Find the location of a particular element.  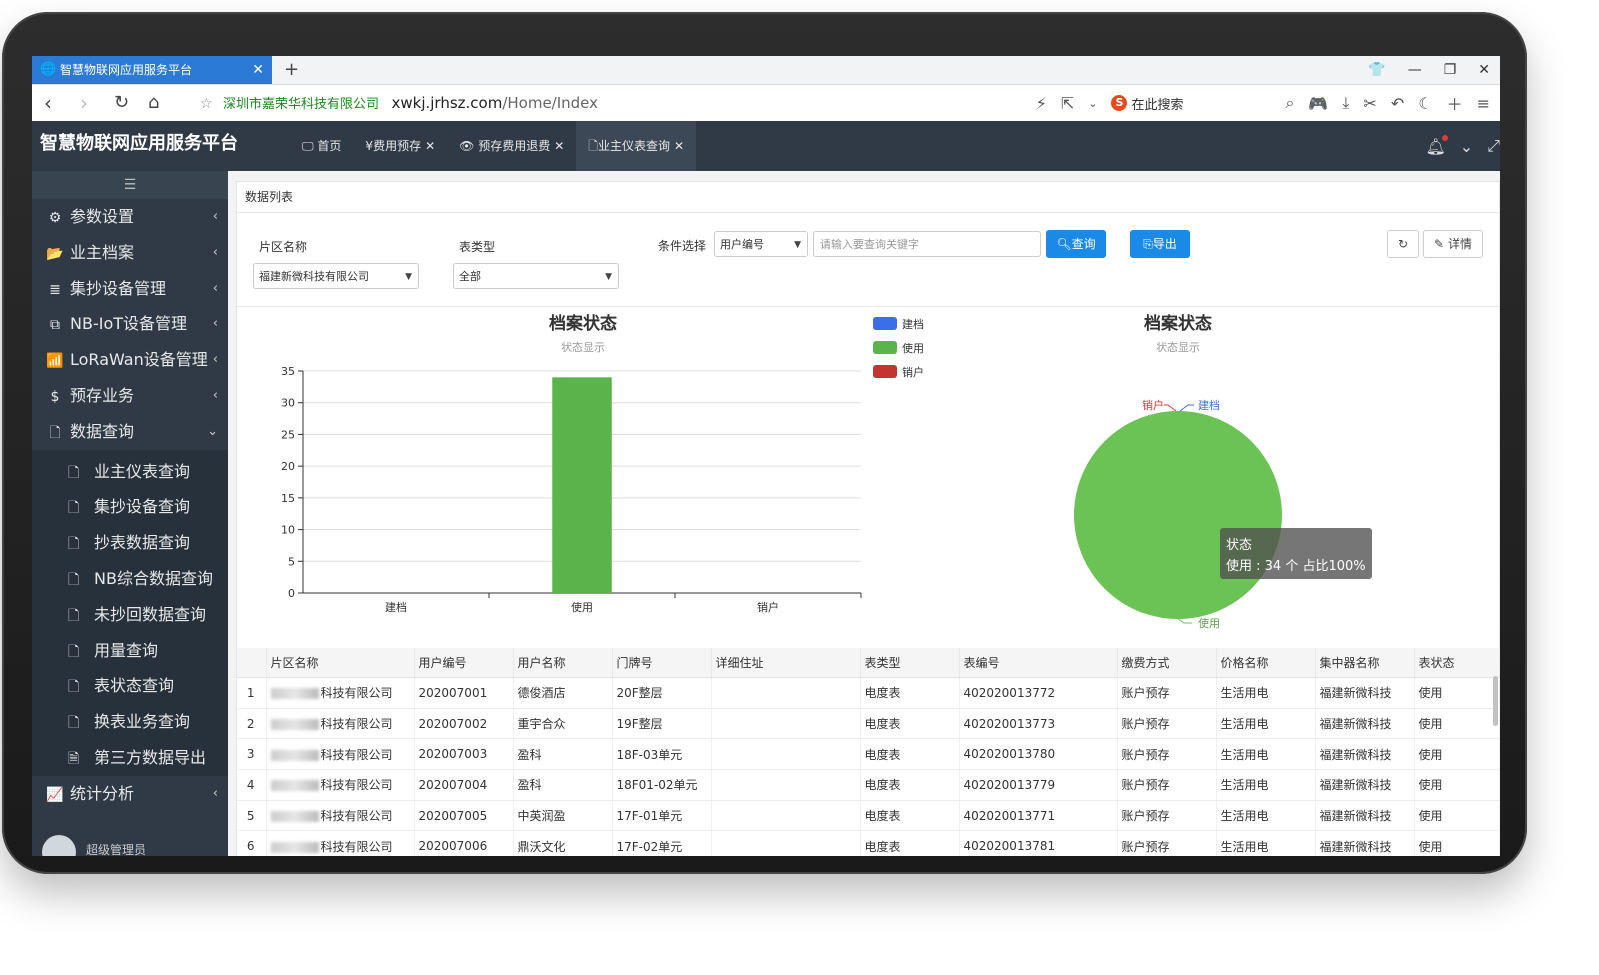

sidebar-subitem-8: 🗎 第三方数据导出 is located at coordinates (130, 758).